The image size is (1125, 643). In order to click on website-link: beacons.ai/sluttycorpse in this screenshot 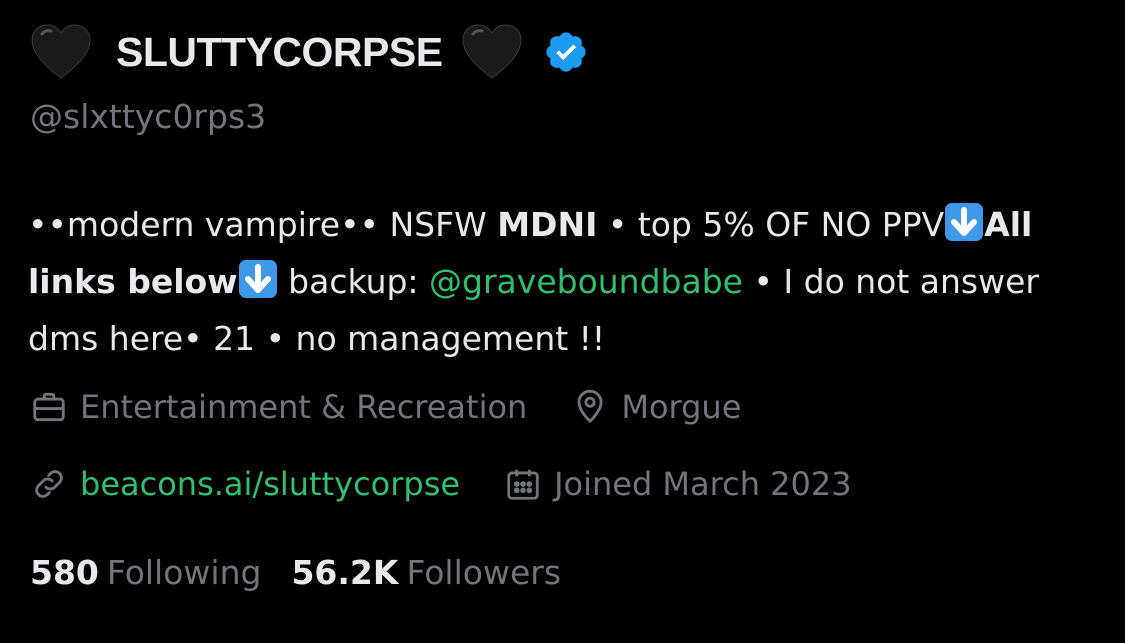, I will do `click(270, 484)`.